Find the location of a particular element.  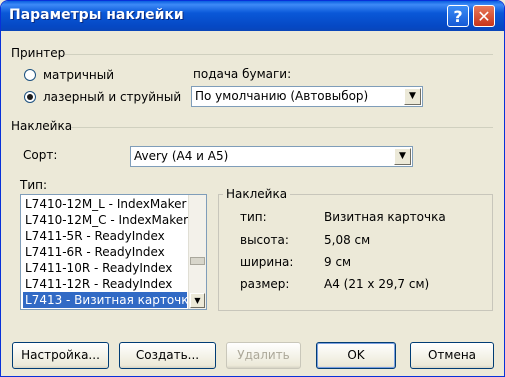

printer-group-label: Принтер is located at coordinates (38, 53).